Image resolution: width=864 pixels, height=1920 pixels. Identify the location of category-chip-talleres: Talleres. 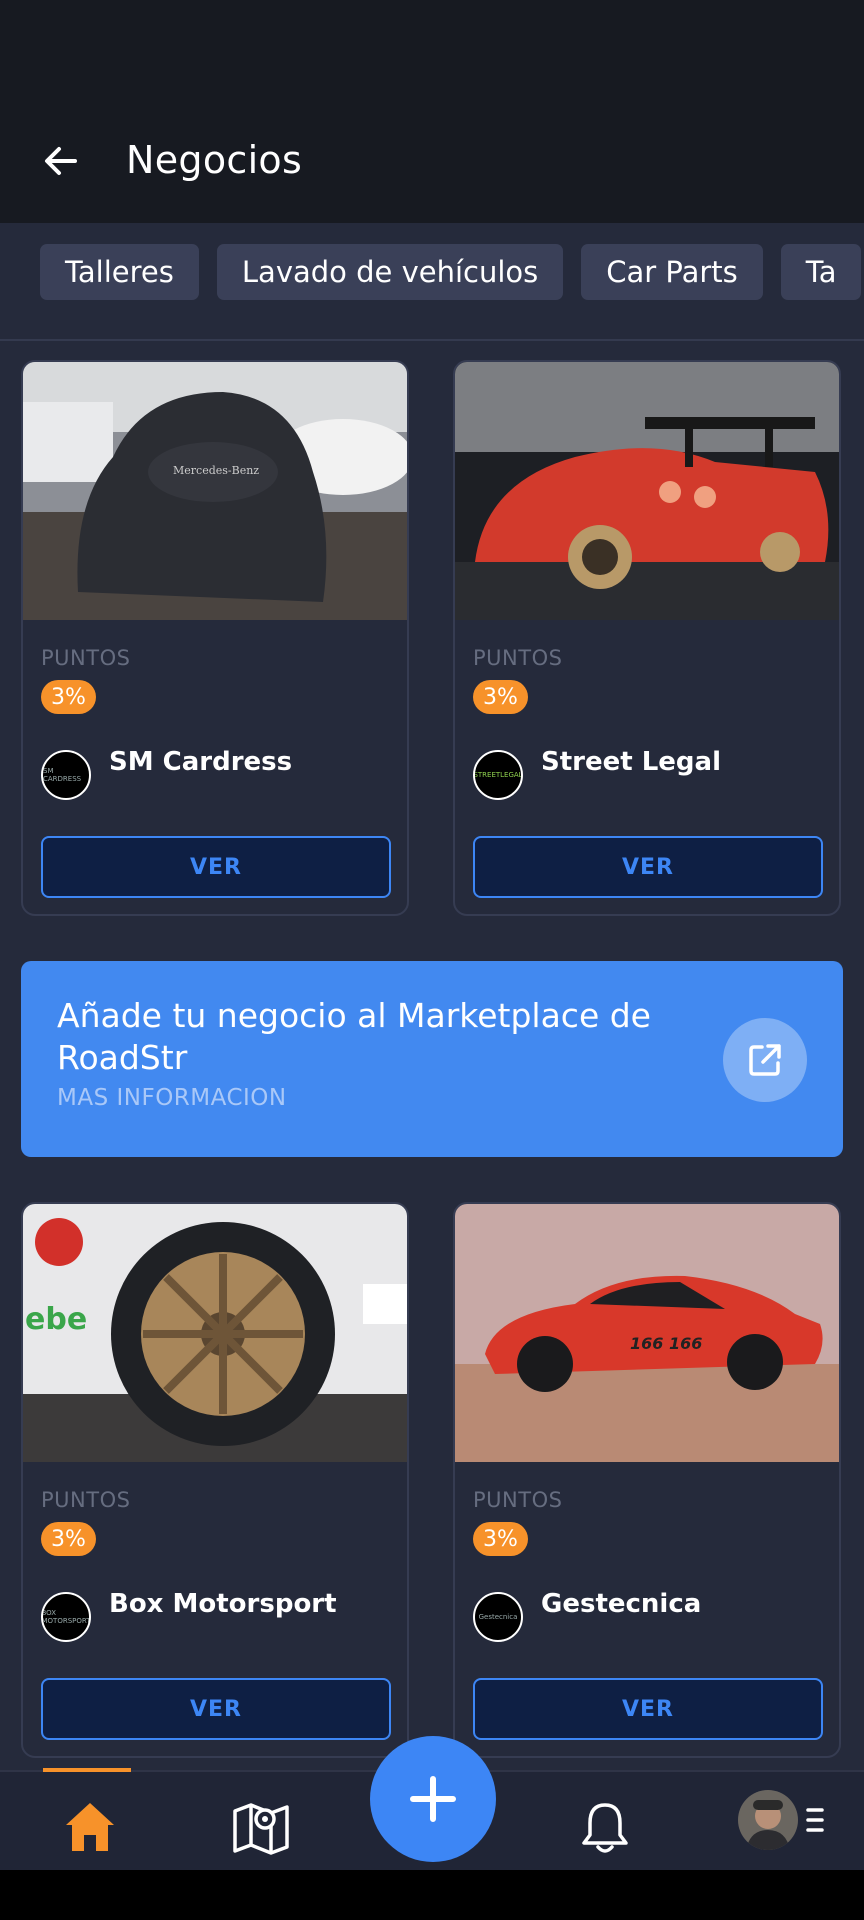
(119, 272).